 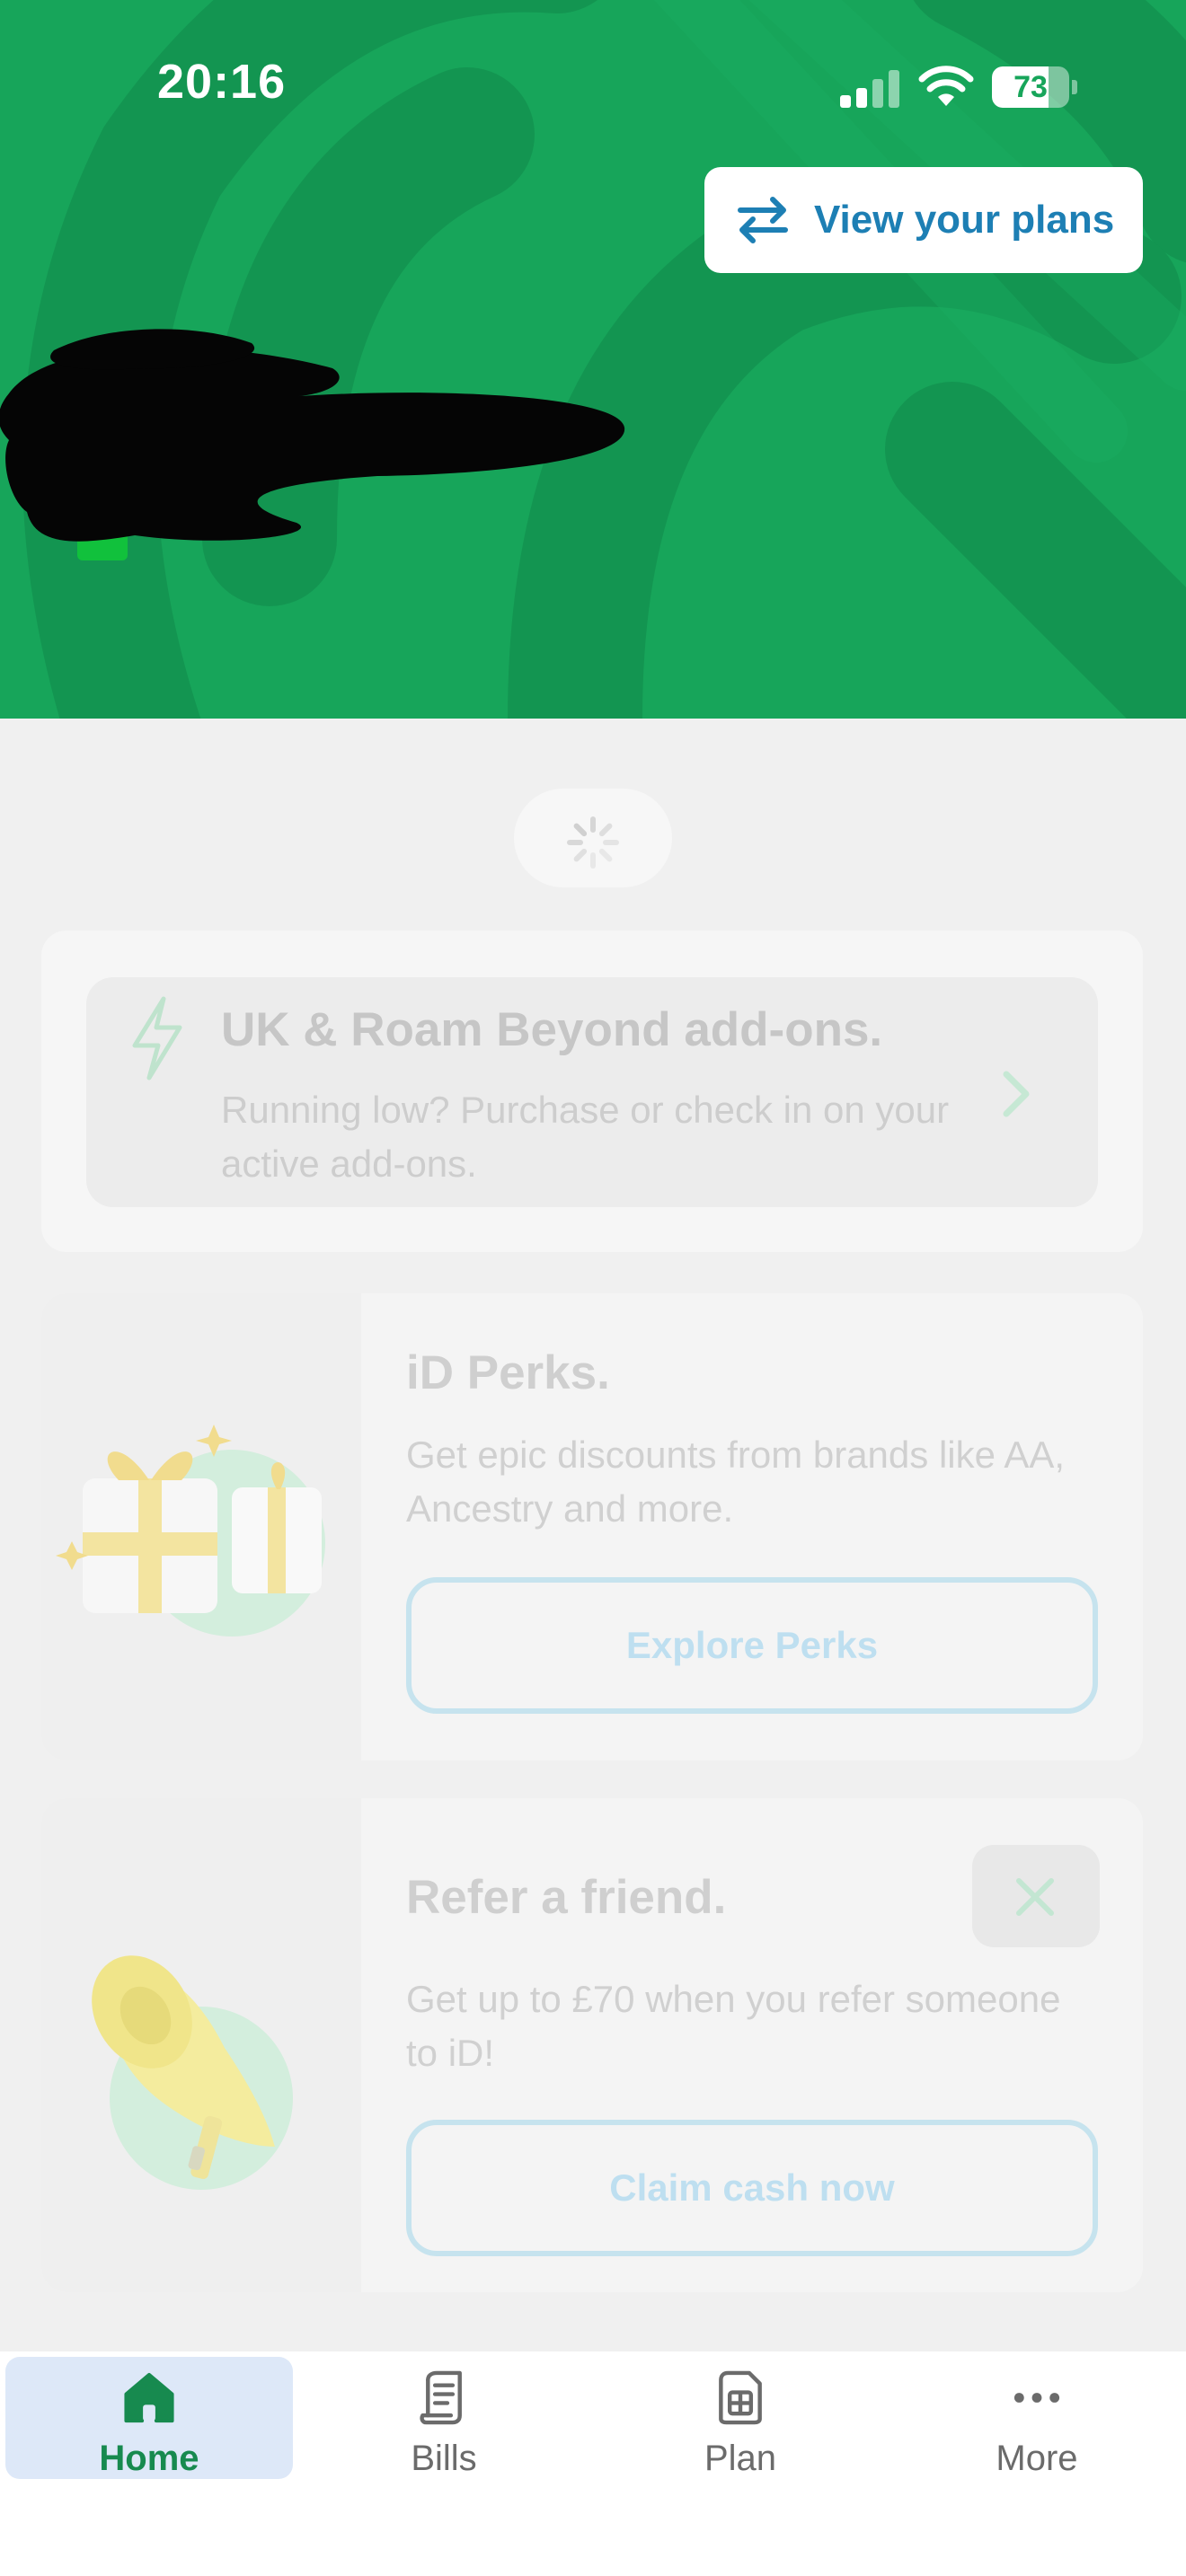 I want to click on status-time: 20:16, so click(x=222, y=82).